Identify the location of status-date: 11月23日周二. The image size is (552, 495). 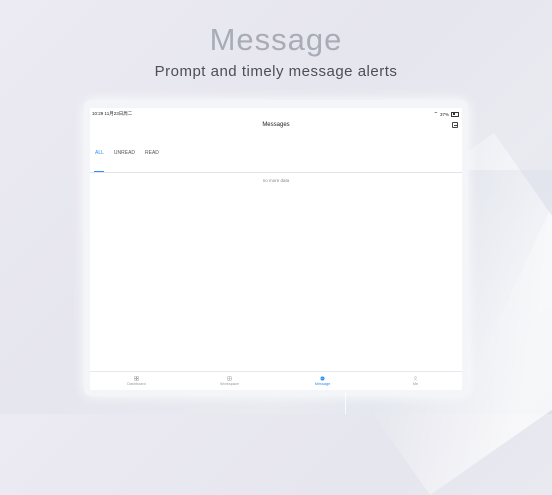
(118, 113).